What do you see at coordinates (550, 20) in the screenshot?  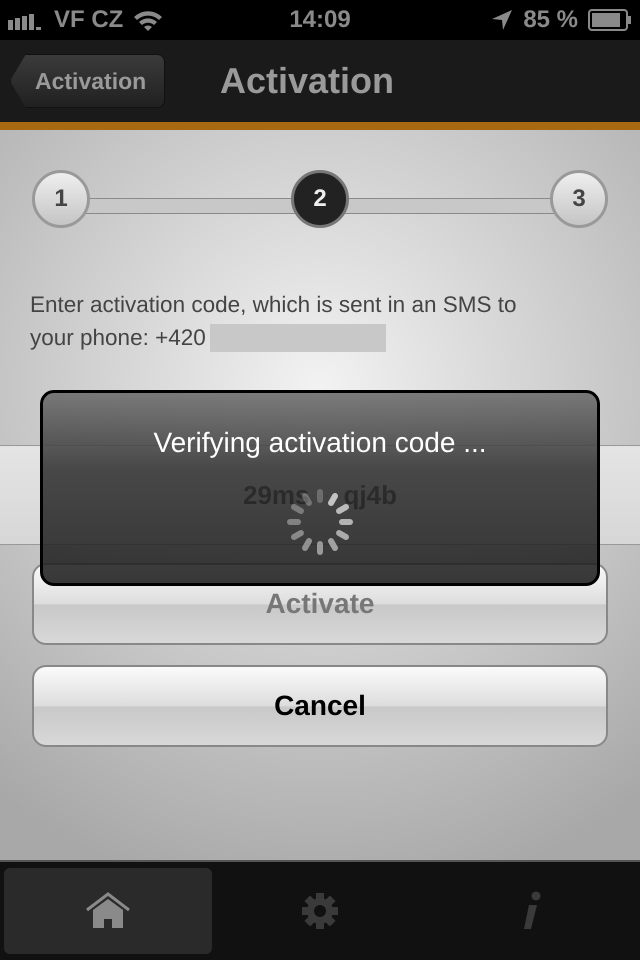 I see `battery-percent: 85 %` at bounding box center [550, 20].